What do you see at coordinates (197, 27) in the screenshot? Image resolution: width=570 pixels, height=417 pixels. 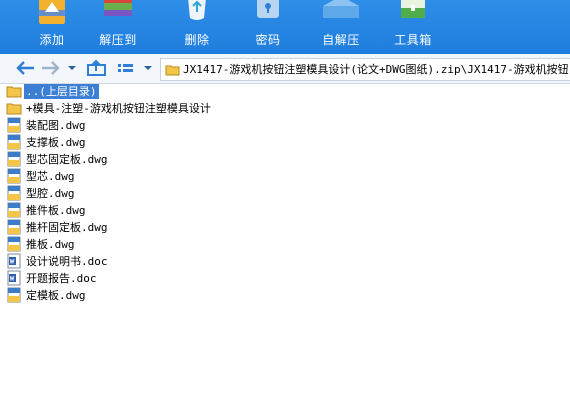 I see `delete-button: 删除` at bounding box center [197, 27].